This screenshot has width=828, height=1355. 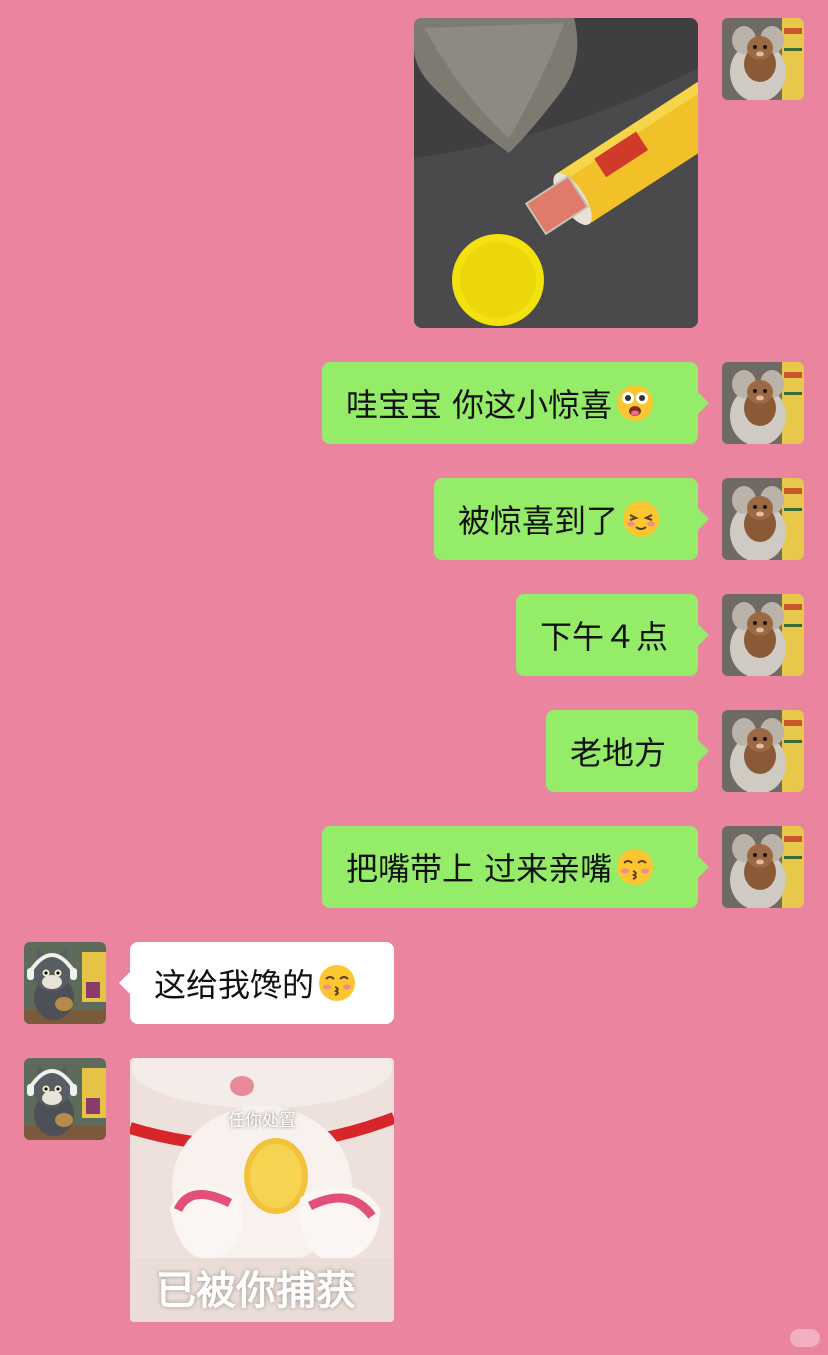 What do you see at coordinates (618, 753) in the screenshot?
I see `message-text: 老地方` at bounding box center [618, 753].